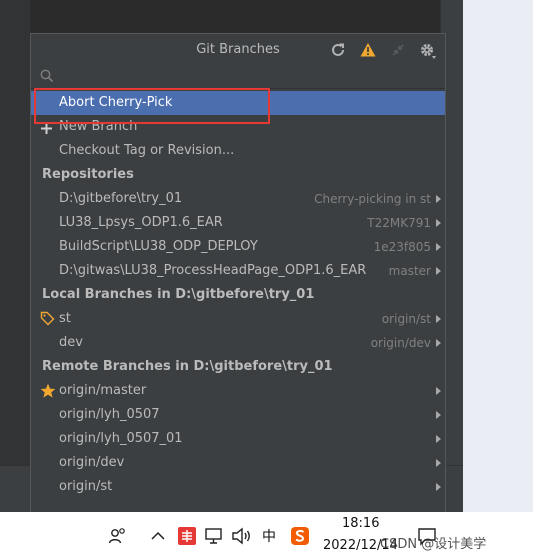 Image resolution: width=533 pixels, height=560 pixels. What do you see at coordinates (214, 538) in the screenshot?
I see `network-icon` at bounding box center [214, 538].